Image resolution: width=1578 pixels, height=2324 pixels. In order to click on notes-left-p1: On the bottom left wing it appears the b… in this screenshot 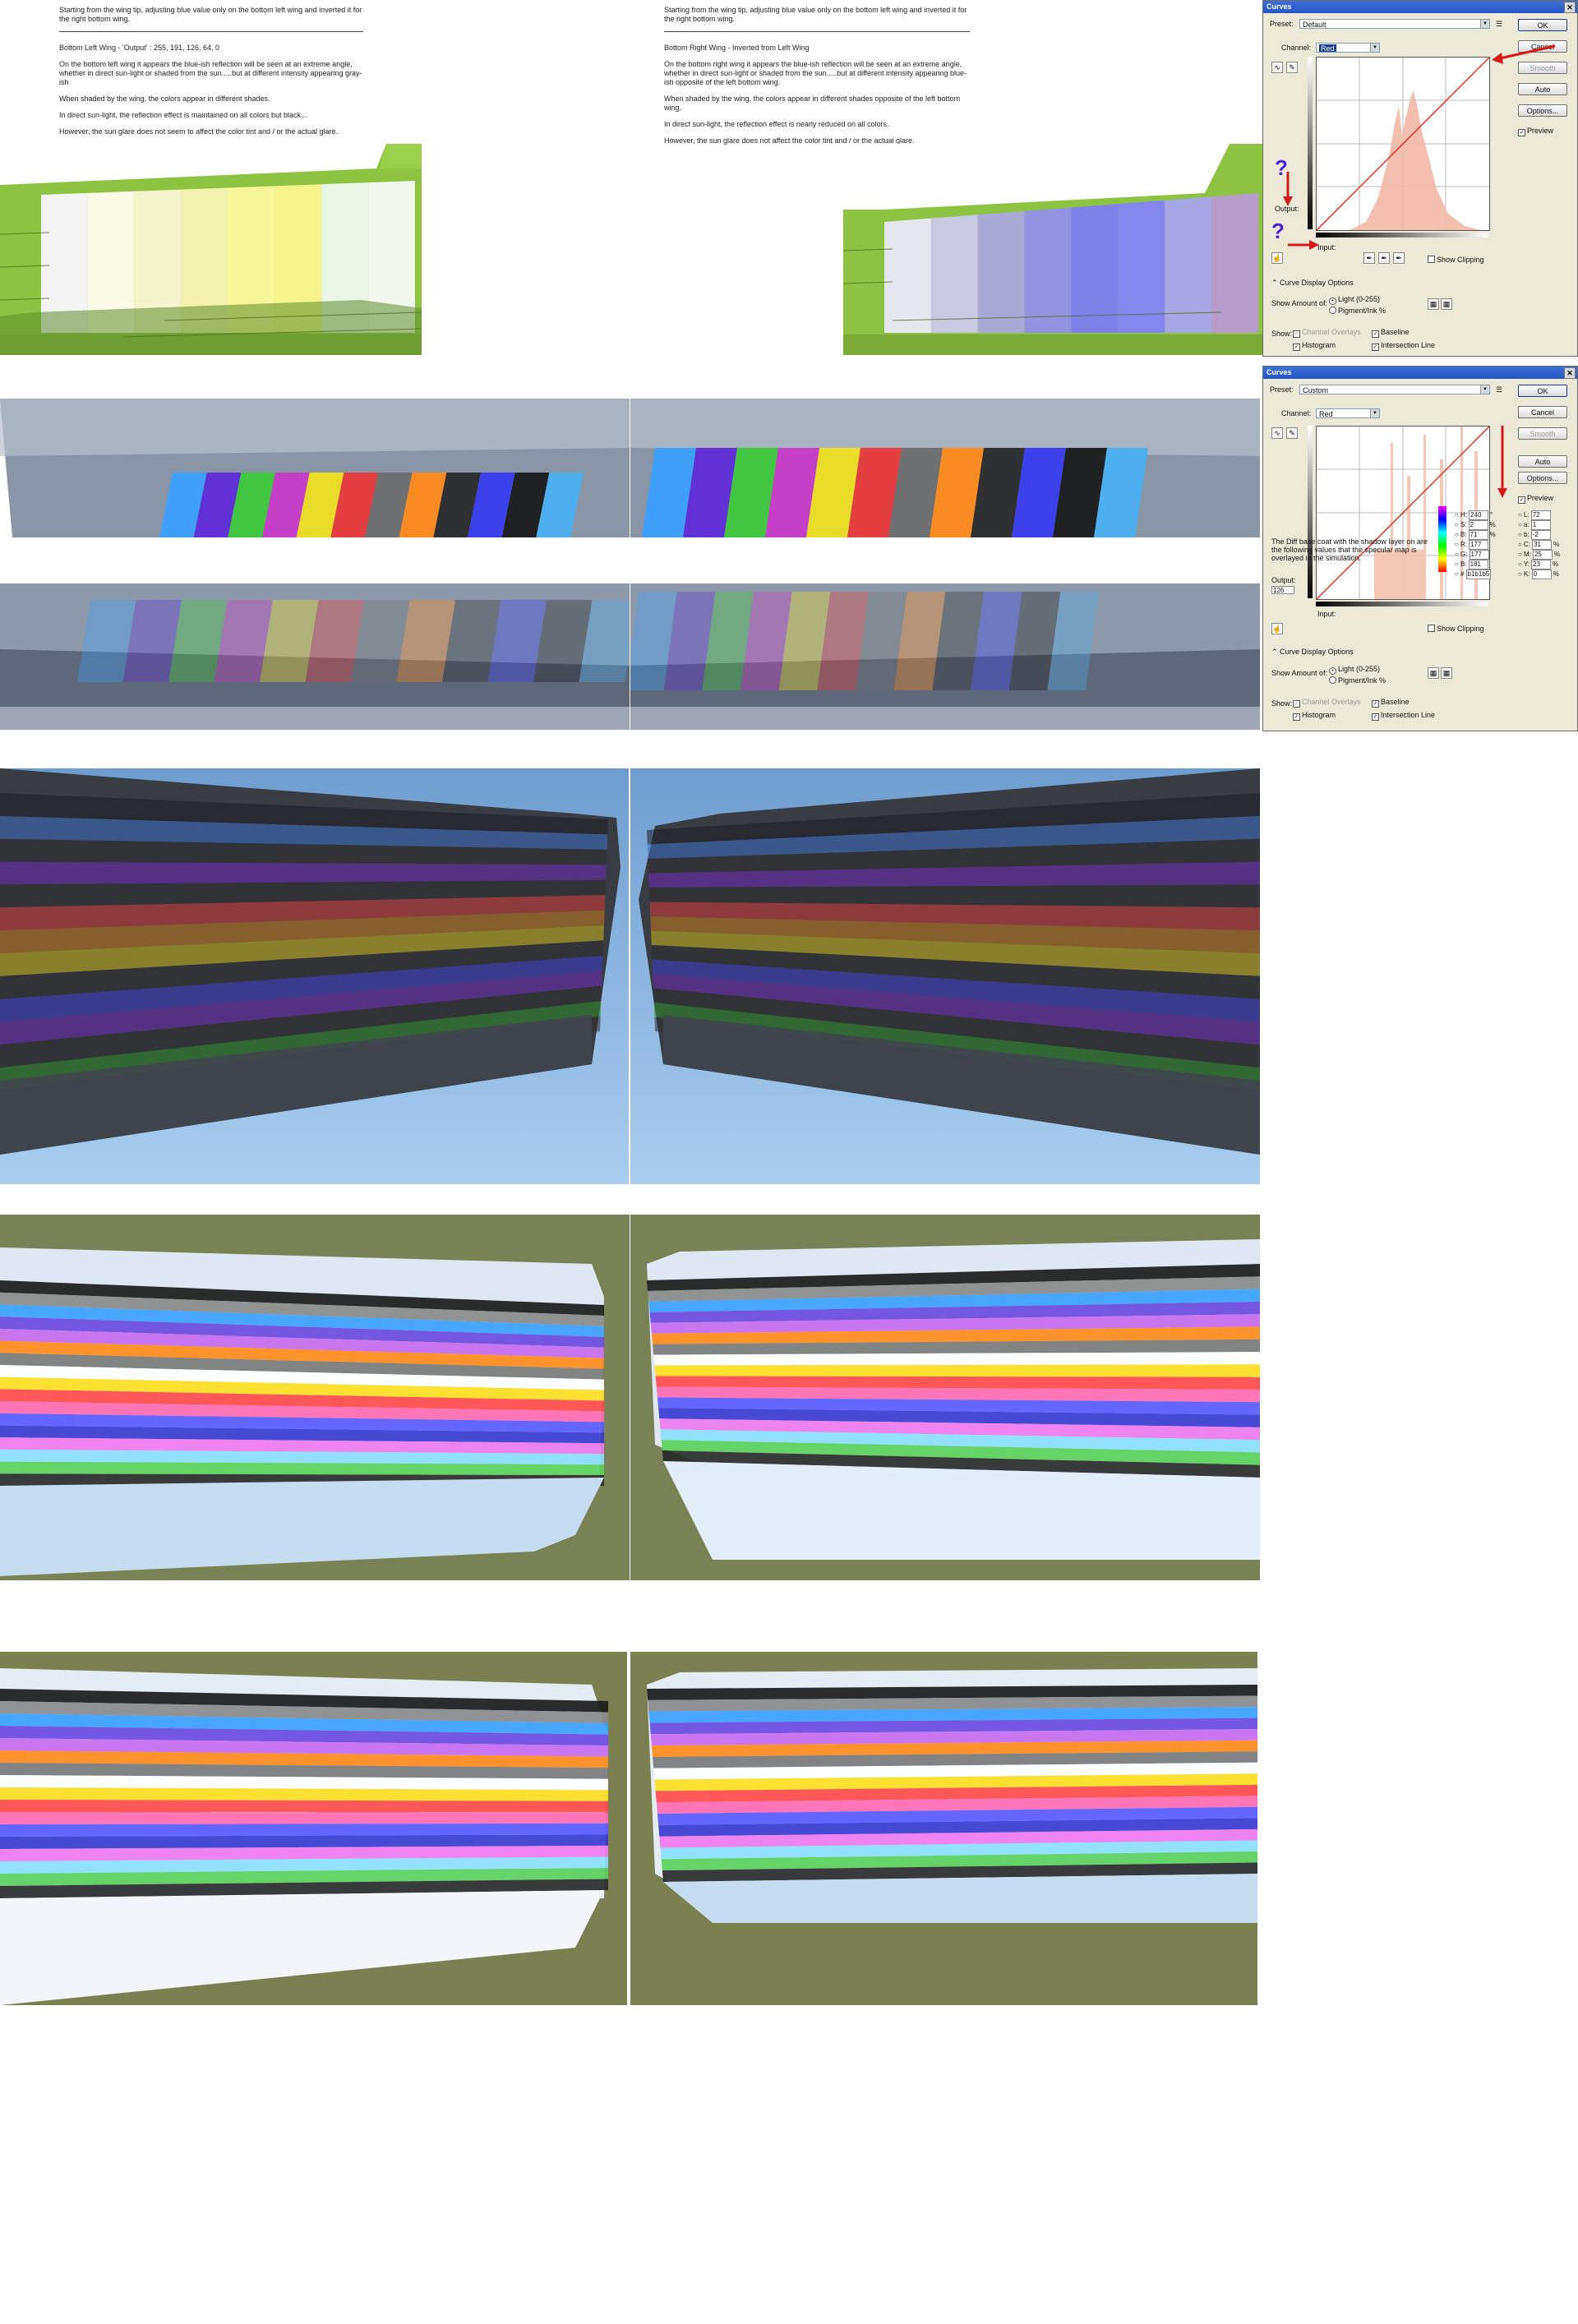, I will do `click(211, 73)`.